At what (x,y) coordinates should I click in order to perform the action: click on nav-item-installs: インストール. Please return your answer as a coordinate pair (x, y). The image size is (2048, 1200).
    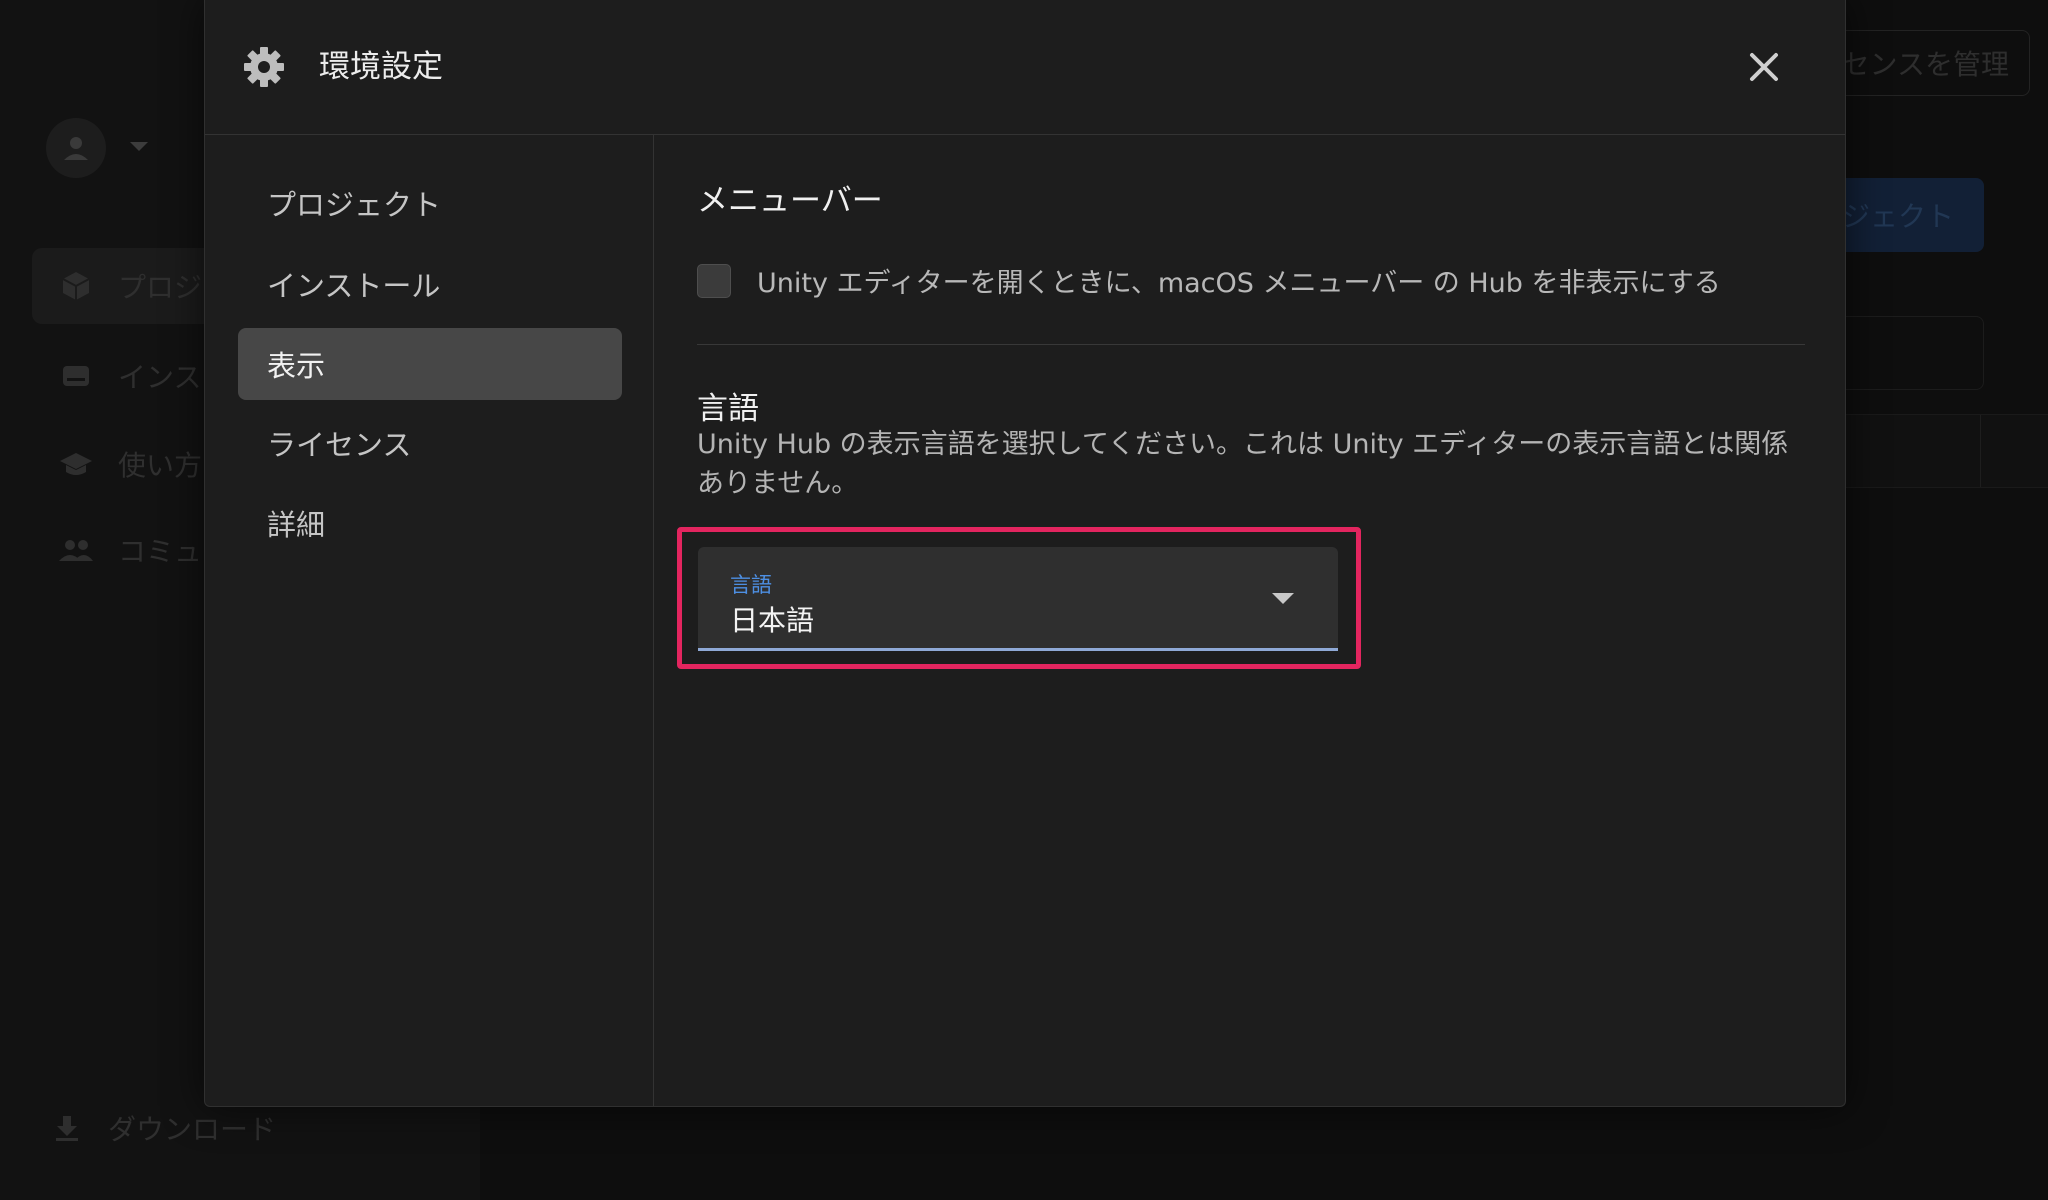
    Looking at the image, I should click on (430, 284).